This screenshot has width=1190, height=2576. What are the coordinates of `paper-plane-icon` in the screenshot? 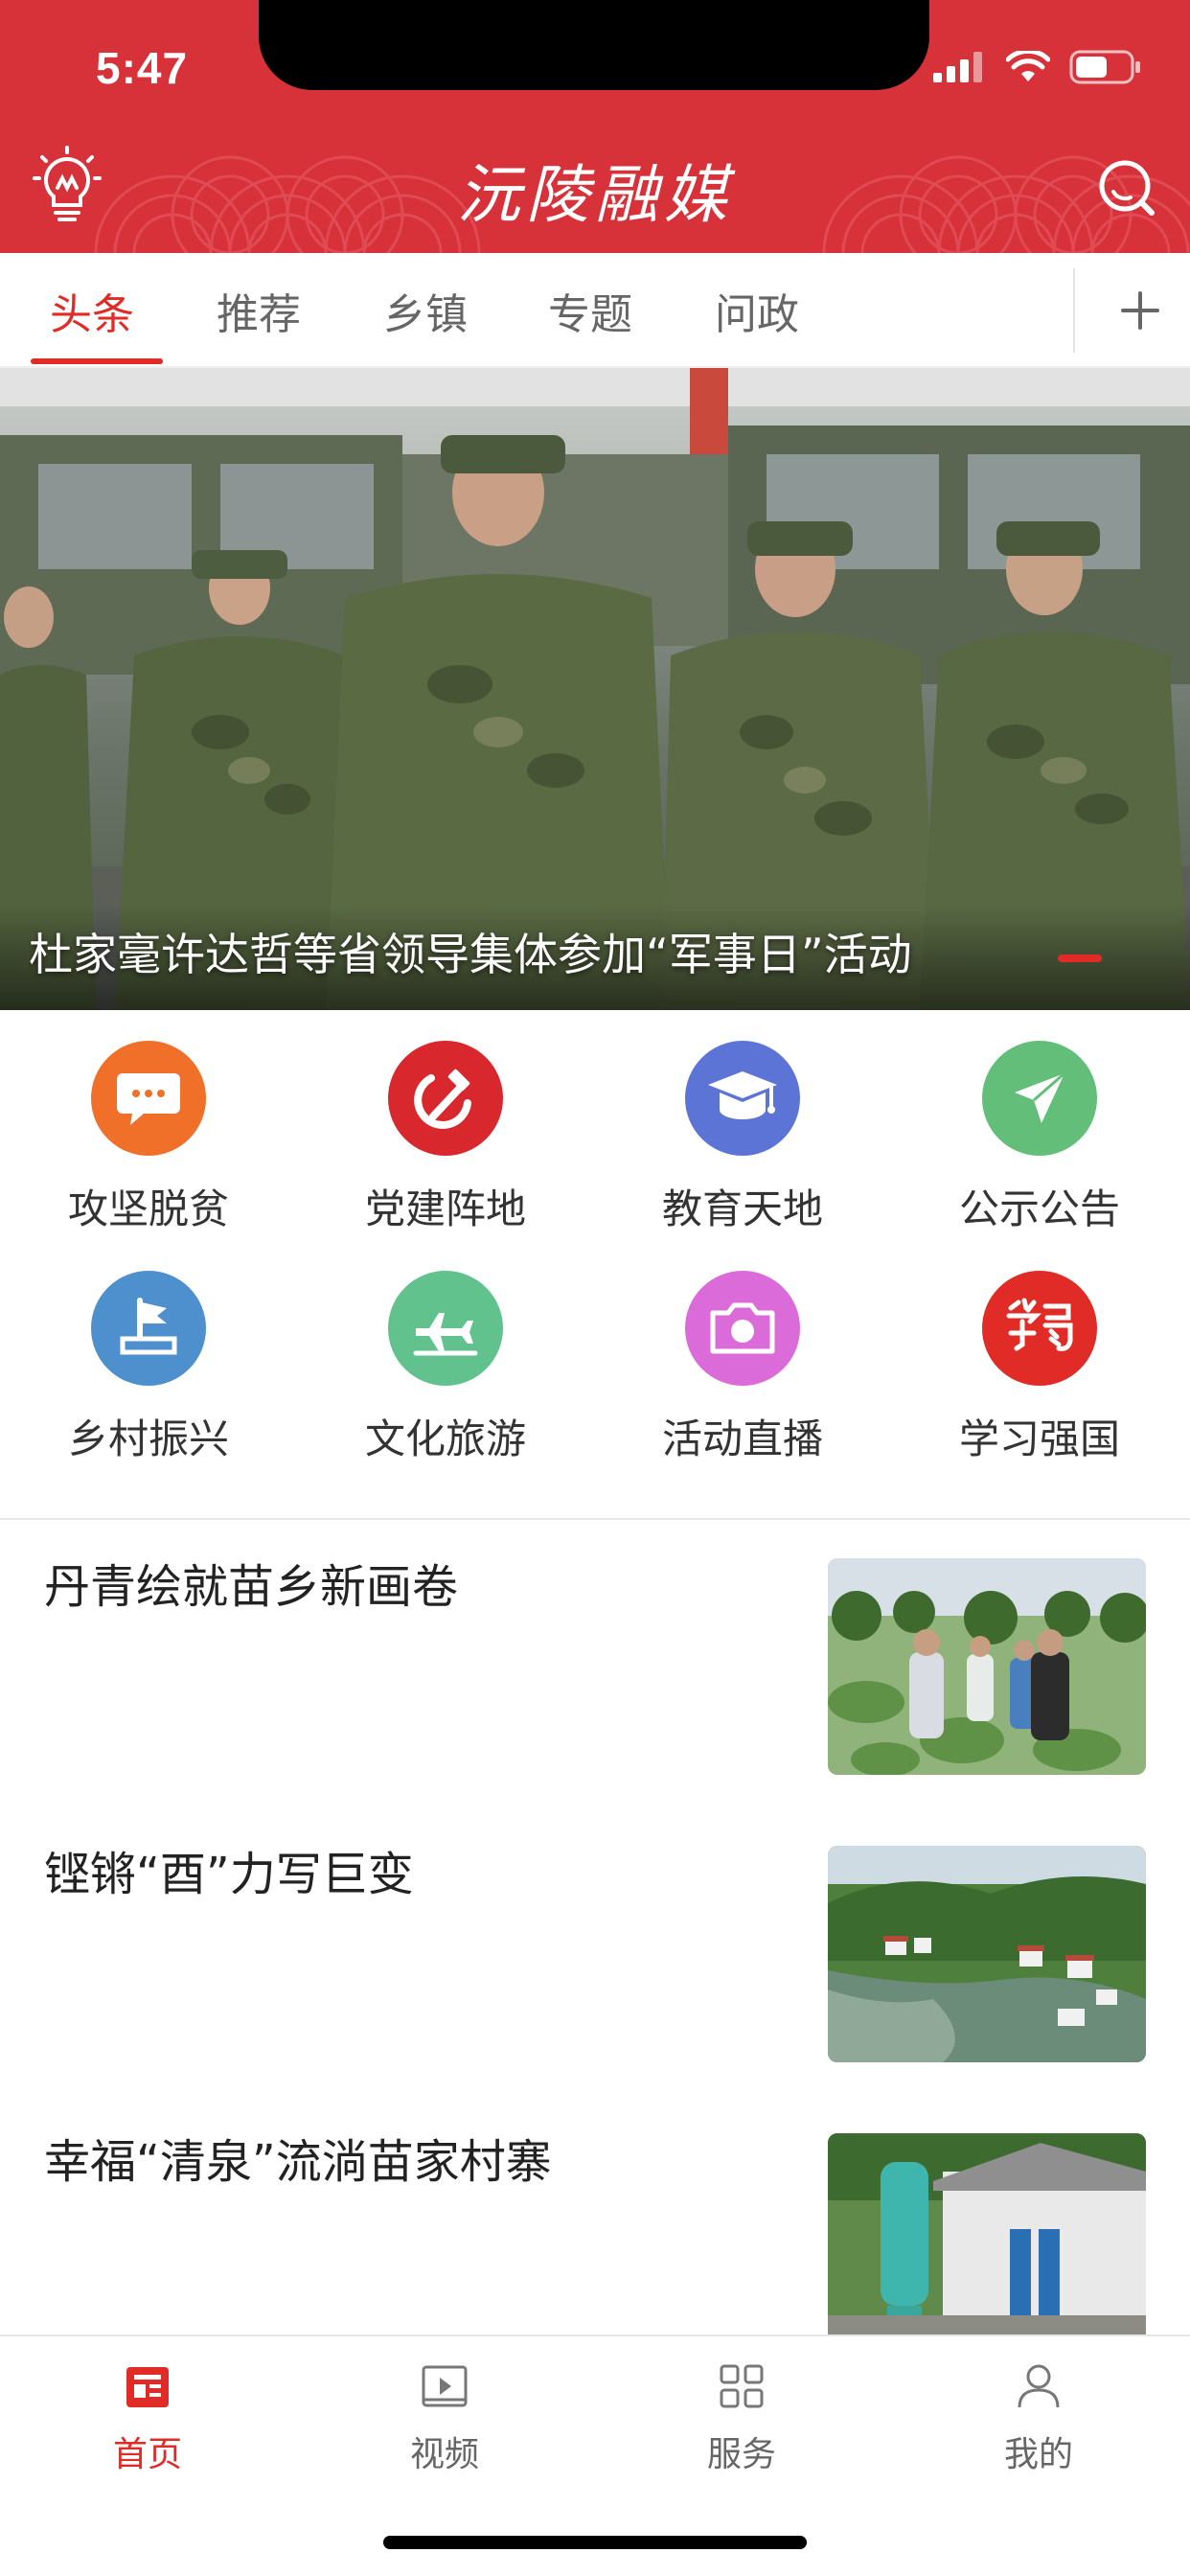 It's located at (1039, 1098).